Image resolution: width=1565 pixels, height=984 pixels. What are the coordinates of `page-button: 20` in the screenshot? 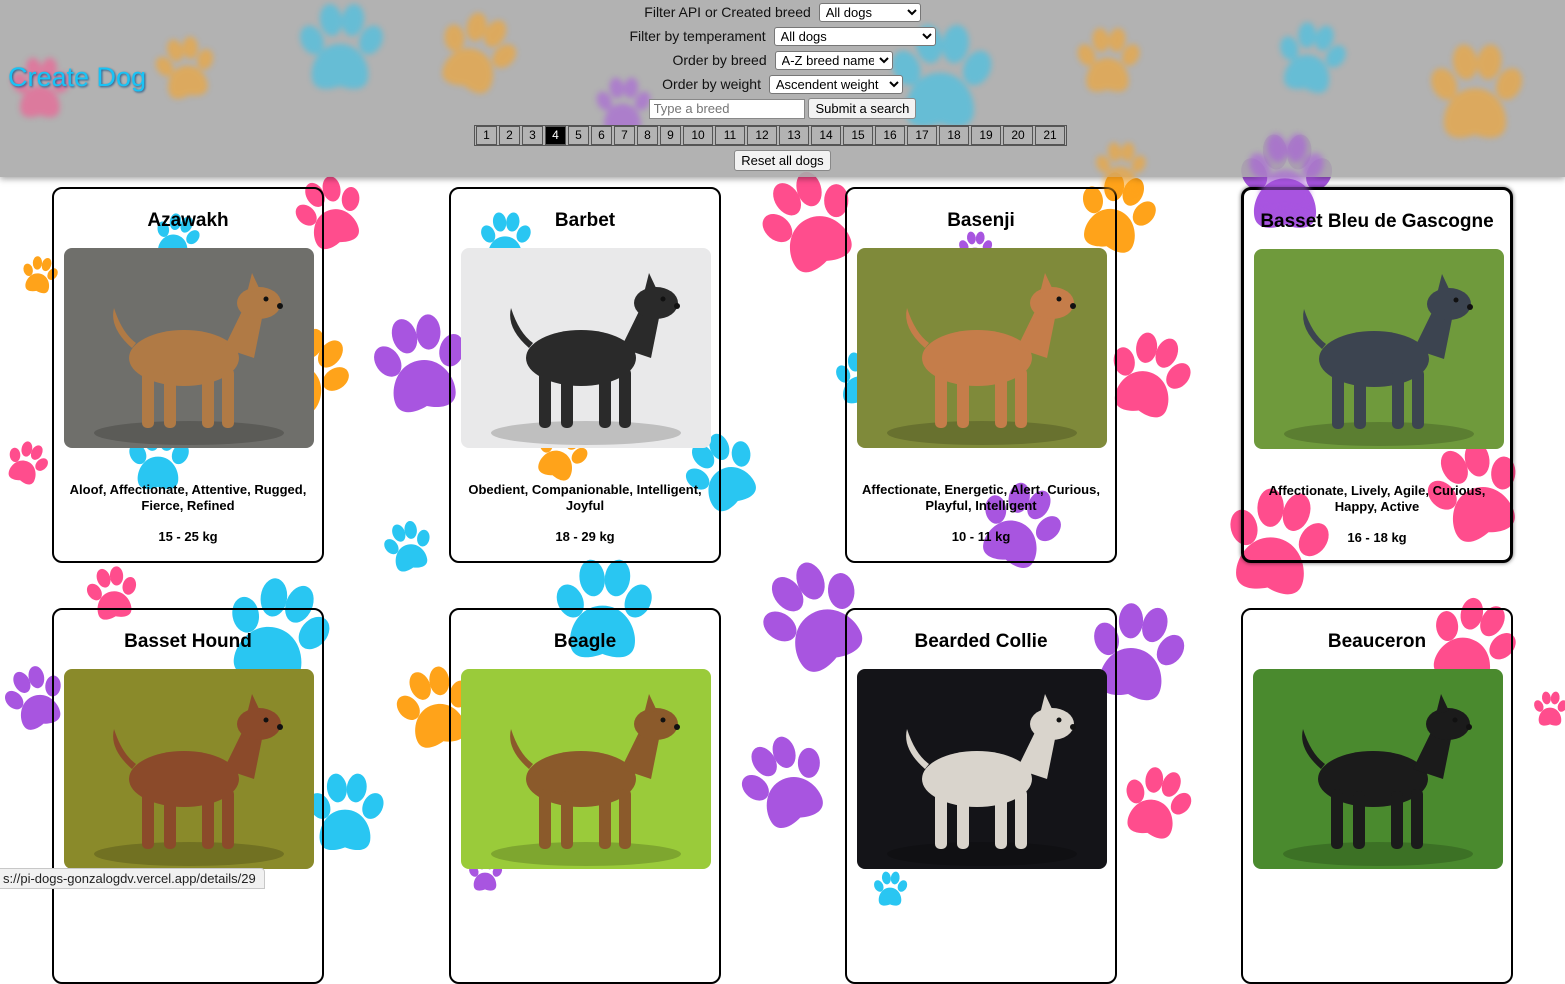 It's located at (1018, 135).